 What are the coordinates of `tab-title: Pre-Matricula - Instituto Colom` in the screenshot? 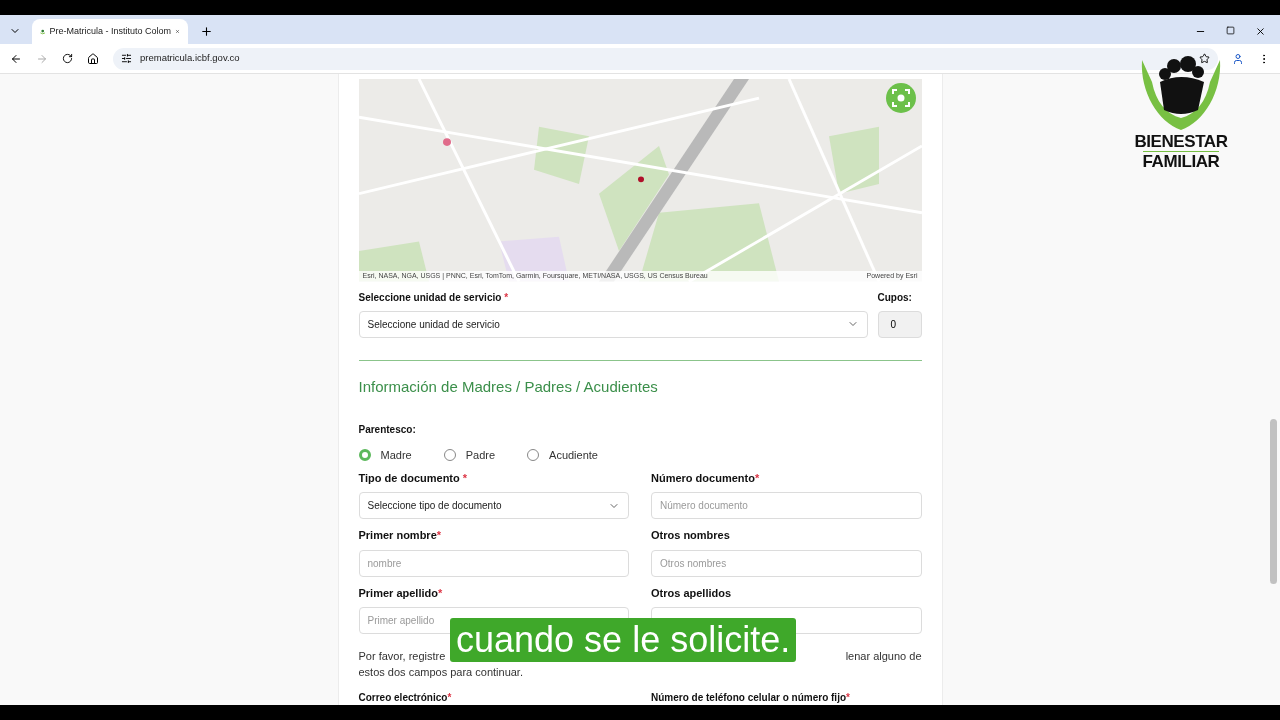 It's located at (110, 31).